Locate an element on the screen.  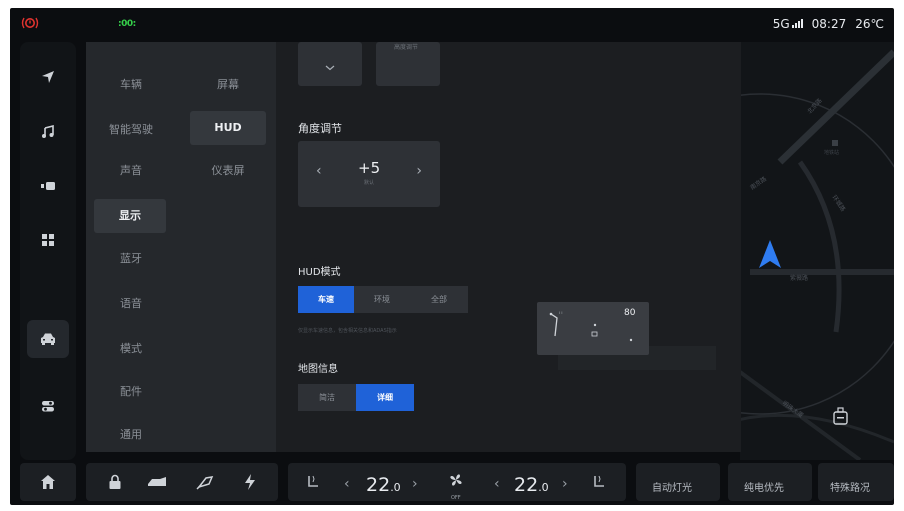
left-temperature: 22.0 is located at coordinates (383, 485).